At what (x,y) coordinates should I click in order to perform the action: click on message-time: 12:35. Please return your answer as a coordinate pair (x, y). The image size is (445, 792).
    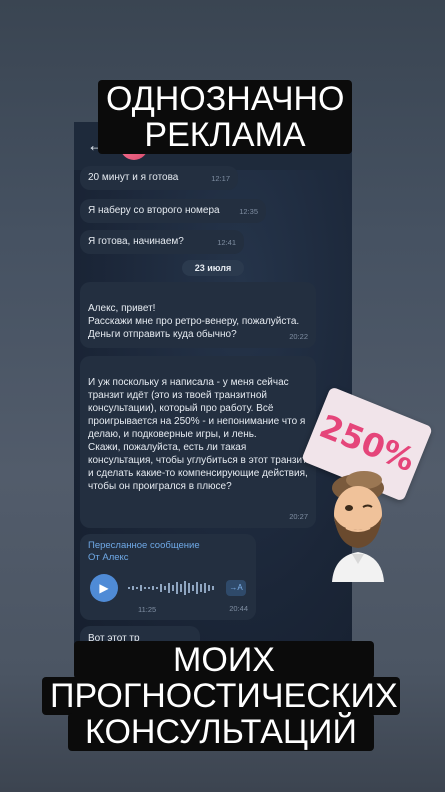
    Looking at the image, I should click on (248, 211).